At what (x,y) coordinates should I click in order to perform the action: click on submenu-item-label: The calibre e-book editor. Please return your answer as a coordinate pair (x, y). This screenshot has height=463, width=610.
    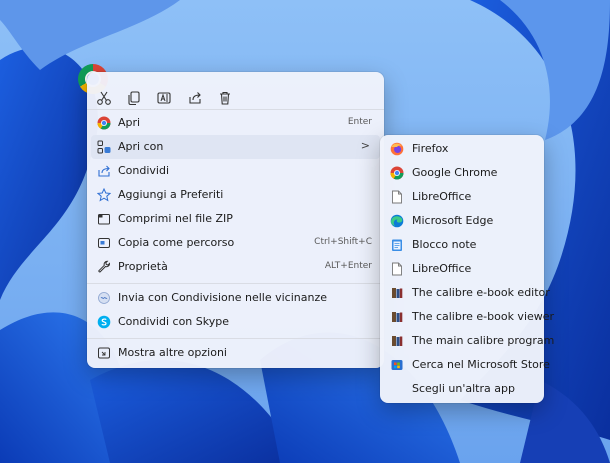
    Looking at the image, I should click on (481, 292).